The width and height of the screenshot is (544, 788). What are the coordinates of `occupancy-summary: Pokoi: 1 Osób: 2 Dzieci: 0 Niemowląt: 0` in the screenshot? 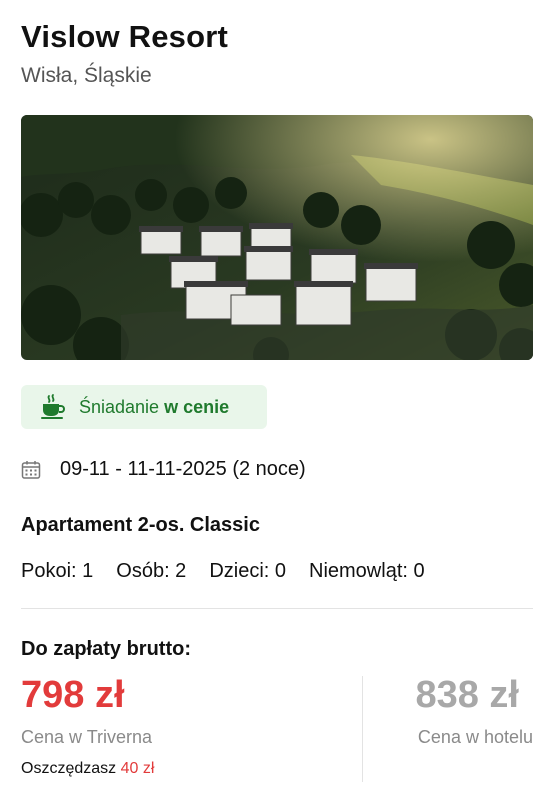 It's located at (223, 571).